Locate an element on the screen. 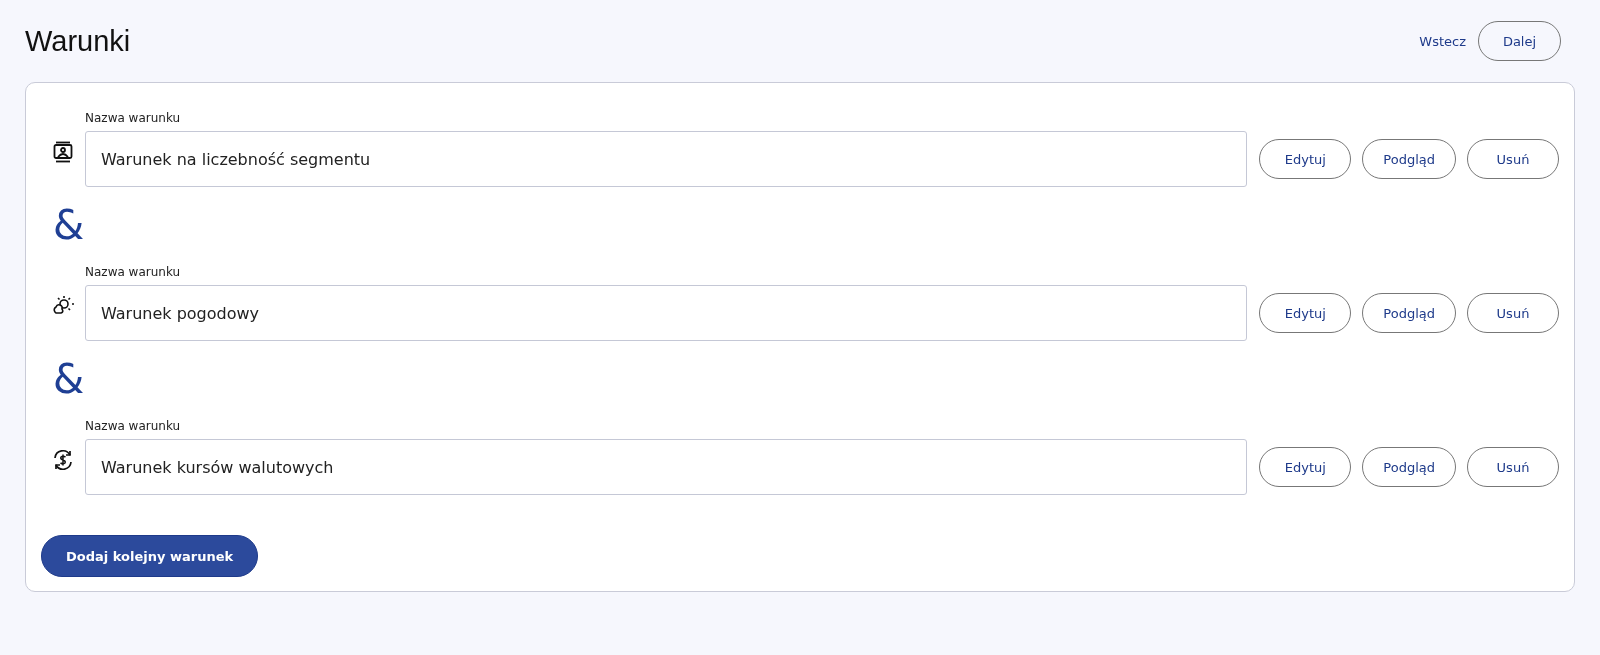  back-link: Wstecz is located at coordinates (1442, 41).